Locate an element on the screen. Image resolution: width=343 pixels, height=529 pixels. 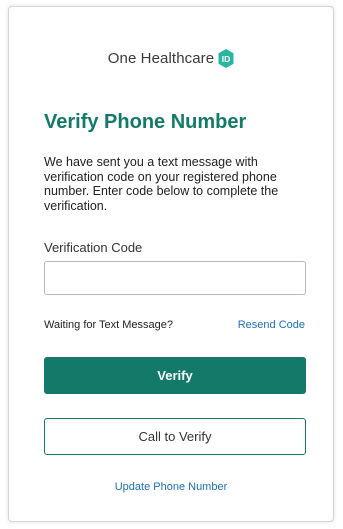
update-phone-container: Update Phone Number is located at coordinates (171, 487).